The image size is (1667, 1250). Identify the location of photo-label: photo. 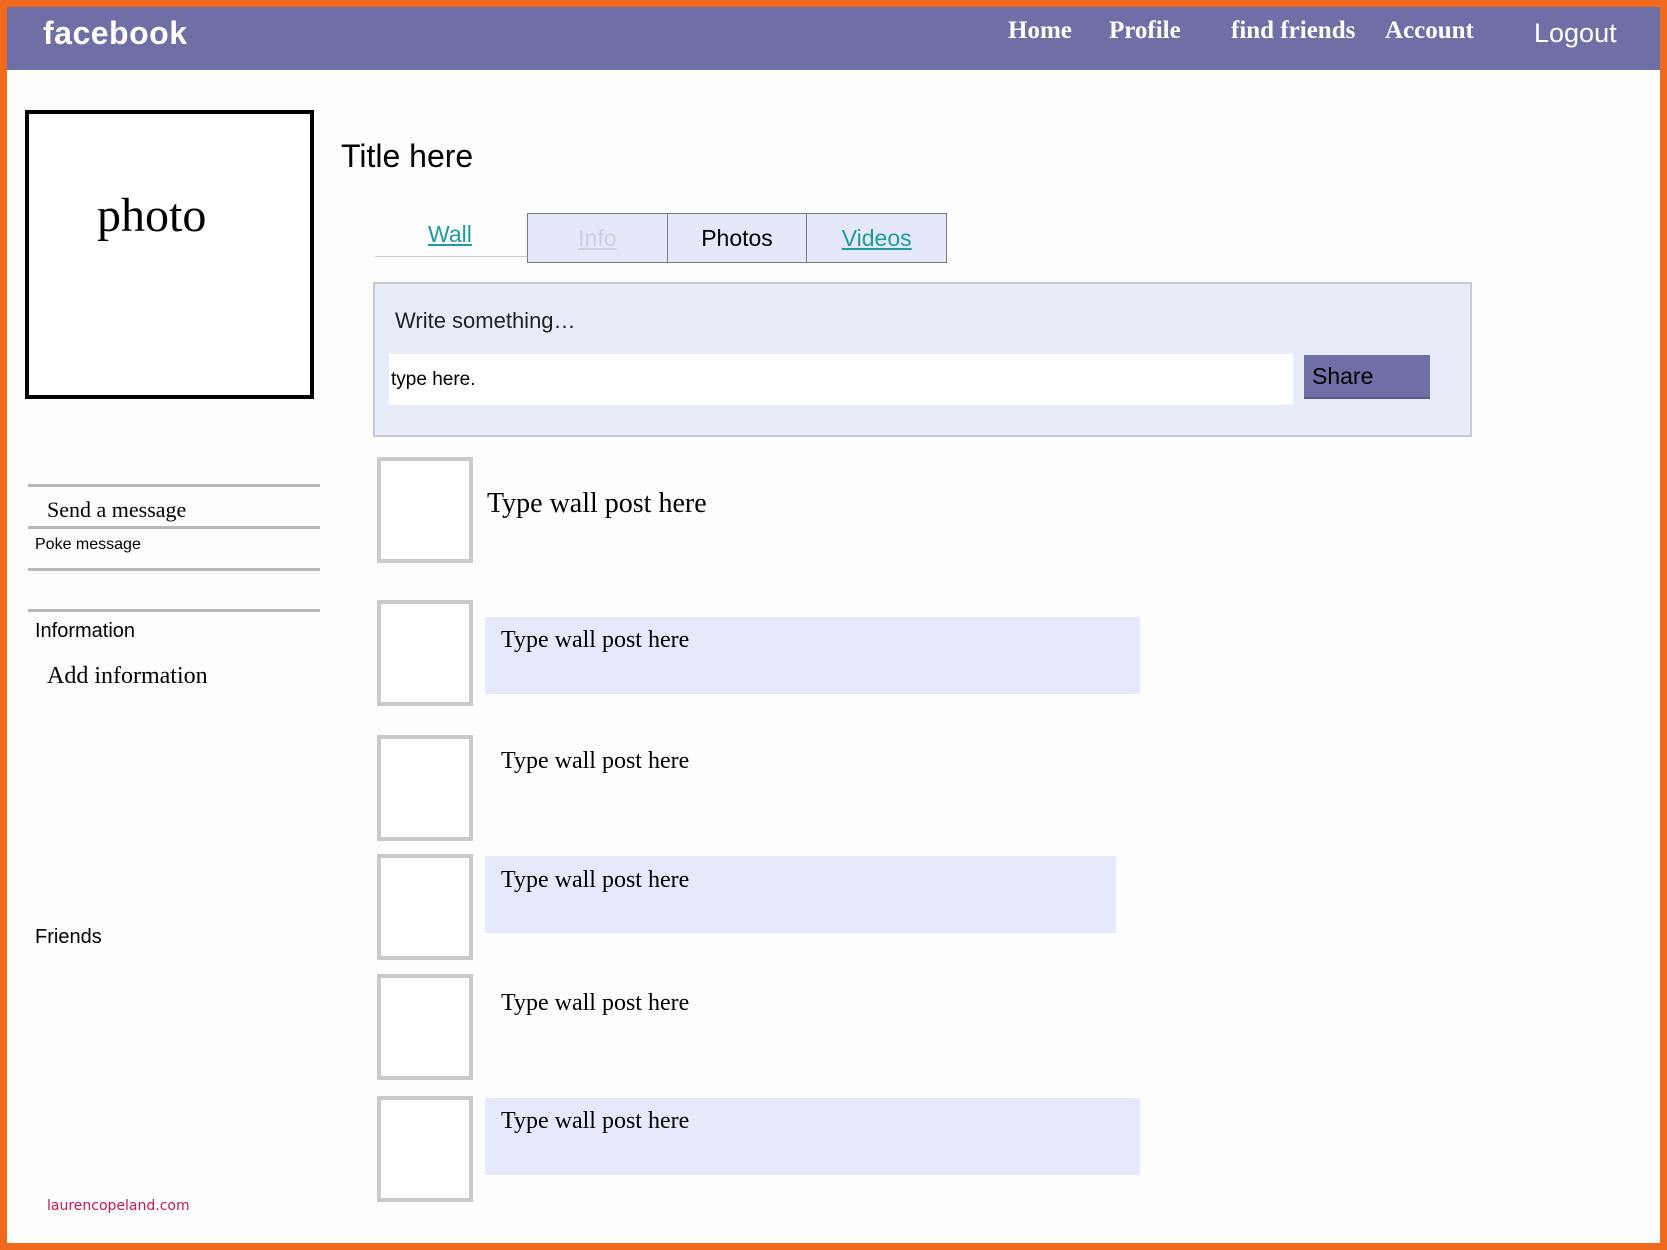
(152, 215).